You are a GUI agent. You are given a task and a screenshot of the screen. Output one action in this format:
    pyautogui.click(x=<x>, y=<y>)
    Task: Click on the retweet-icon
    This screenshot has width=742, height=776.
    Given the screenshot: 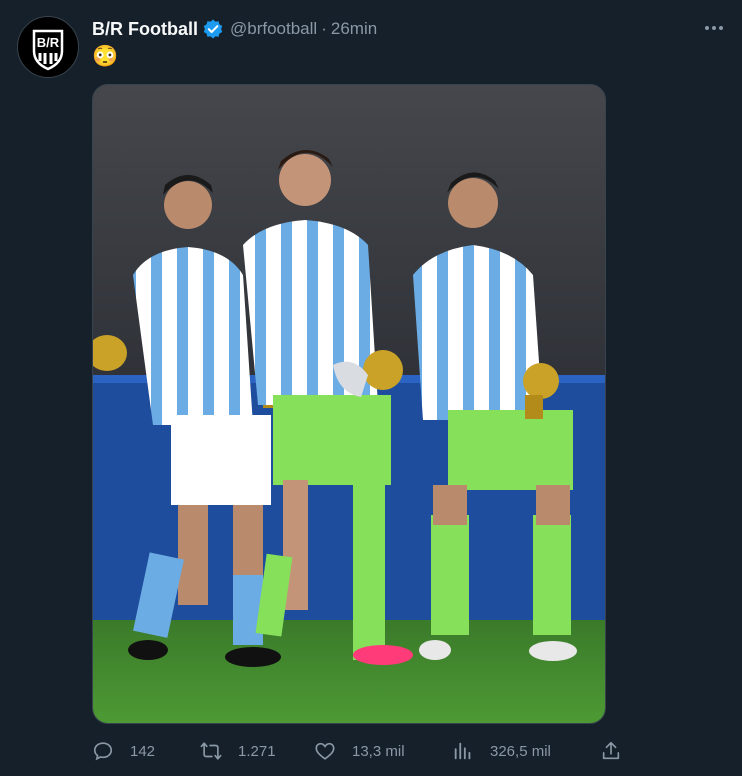 What is the action you would take?
    pyautogui.click(x=211, y=751)
    